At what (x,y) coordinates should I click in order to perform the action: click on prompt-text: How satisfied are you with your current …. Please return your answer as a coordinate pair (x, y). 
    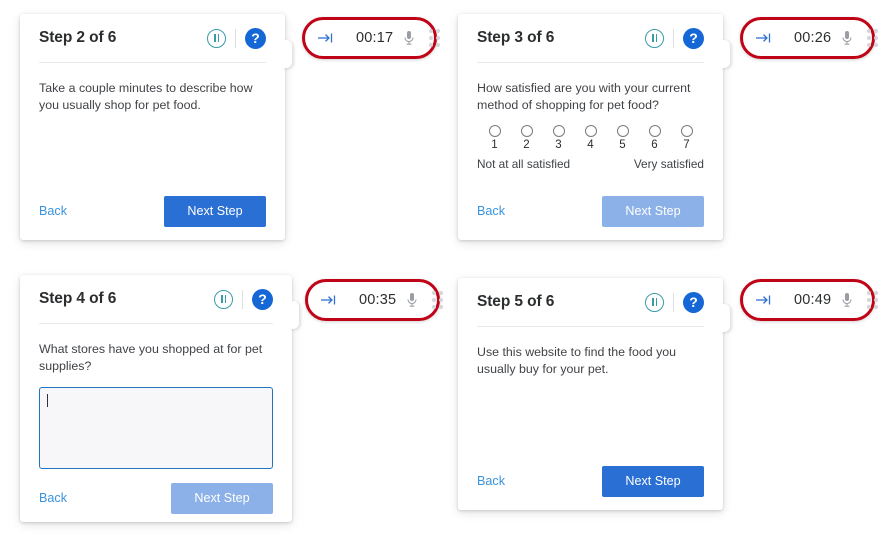
    Looking at the image, I should click on (584, 96).